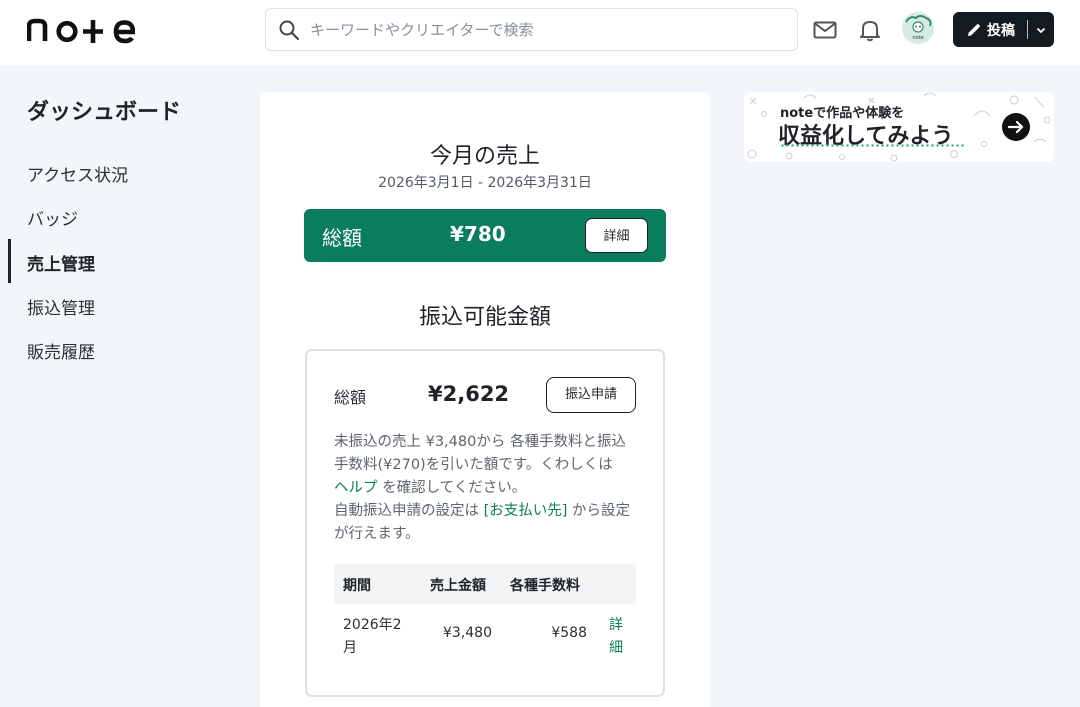 The width and height of the screenshot is (1080, 707). What do you see at coordinates (1027, 29) in the screenshot?
I see `post-button-divider` at bounding box center [1027, 29].